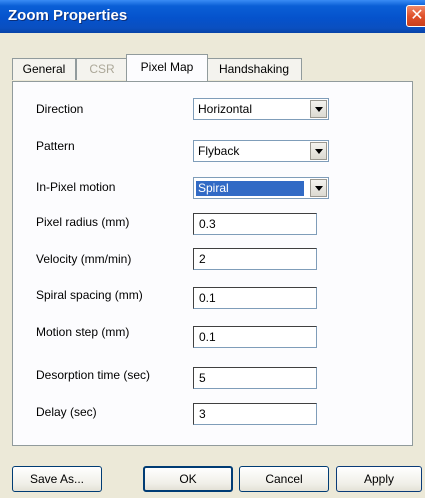 Image resolution: width=425 pixels, height=498 pixels. What do you see at coordinates (219, 151) in the screenshot?
I see `pattern-value: Flyback` at bounding box center [219, 151].